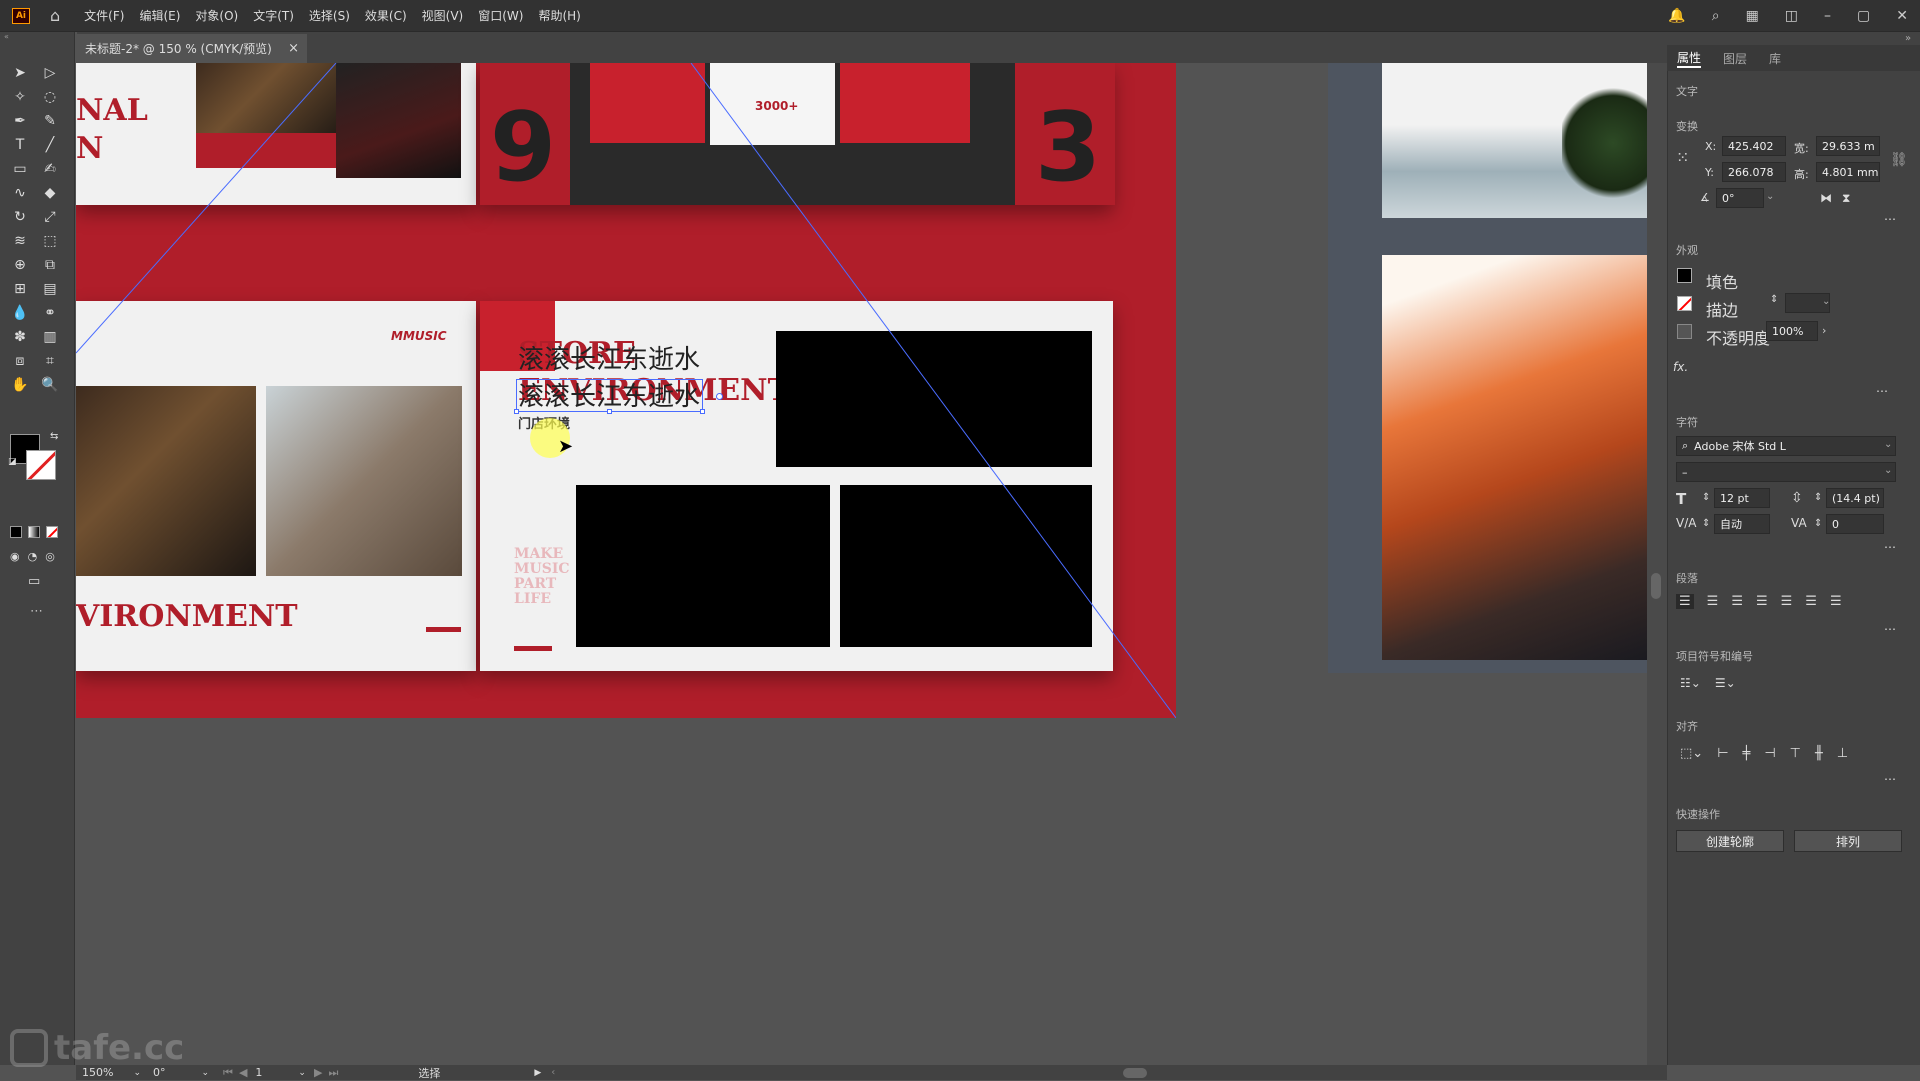  What do you see at coordinates (50, 241) in the screenshot?
I see `free-transform-tool-icon: ⬚` at bounding box center [50, 241].